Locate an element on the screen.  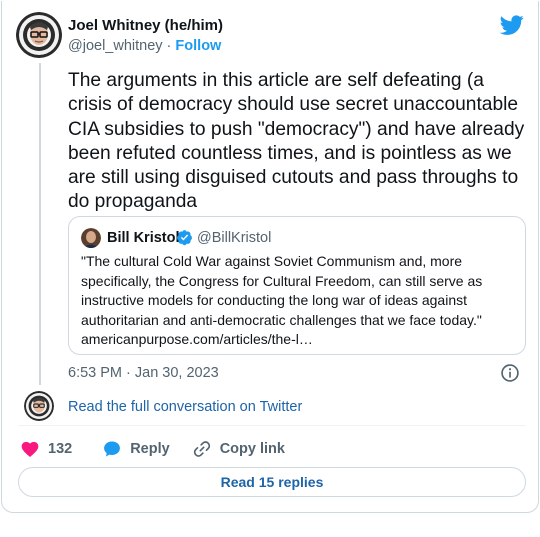
reply-label: Reply is located at coordinates (150, 449).